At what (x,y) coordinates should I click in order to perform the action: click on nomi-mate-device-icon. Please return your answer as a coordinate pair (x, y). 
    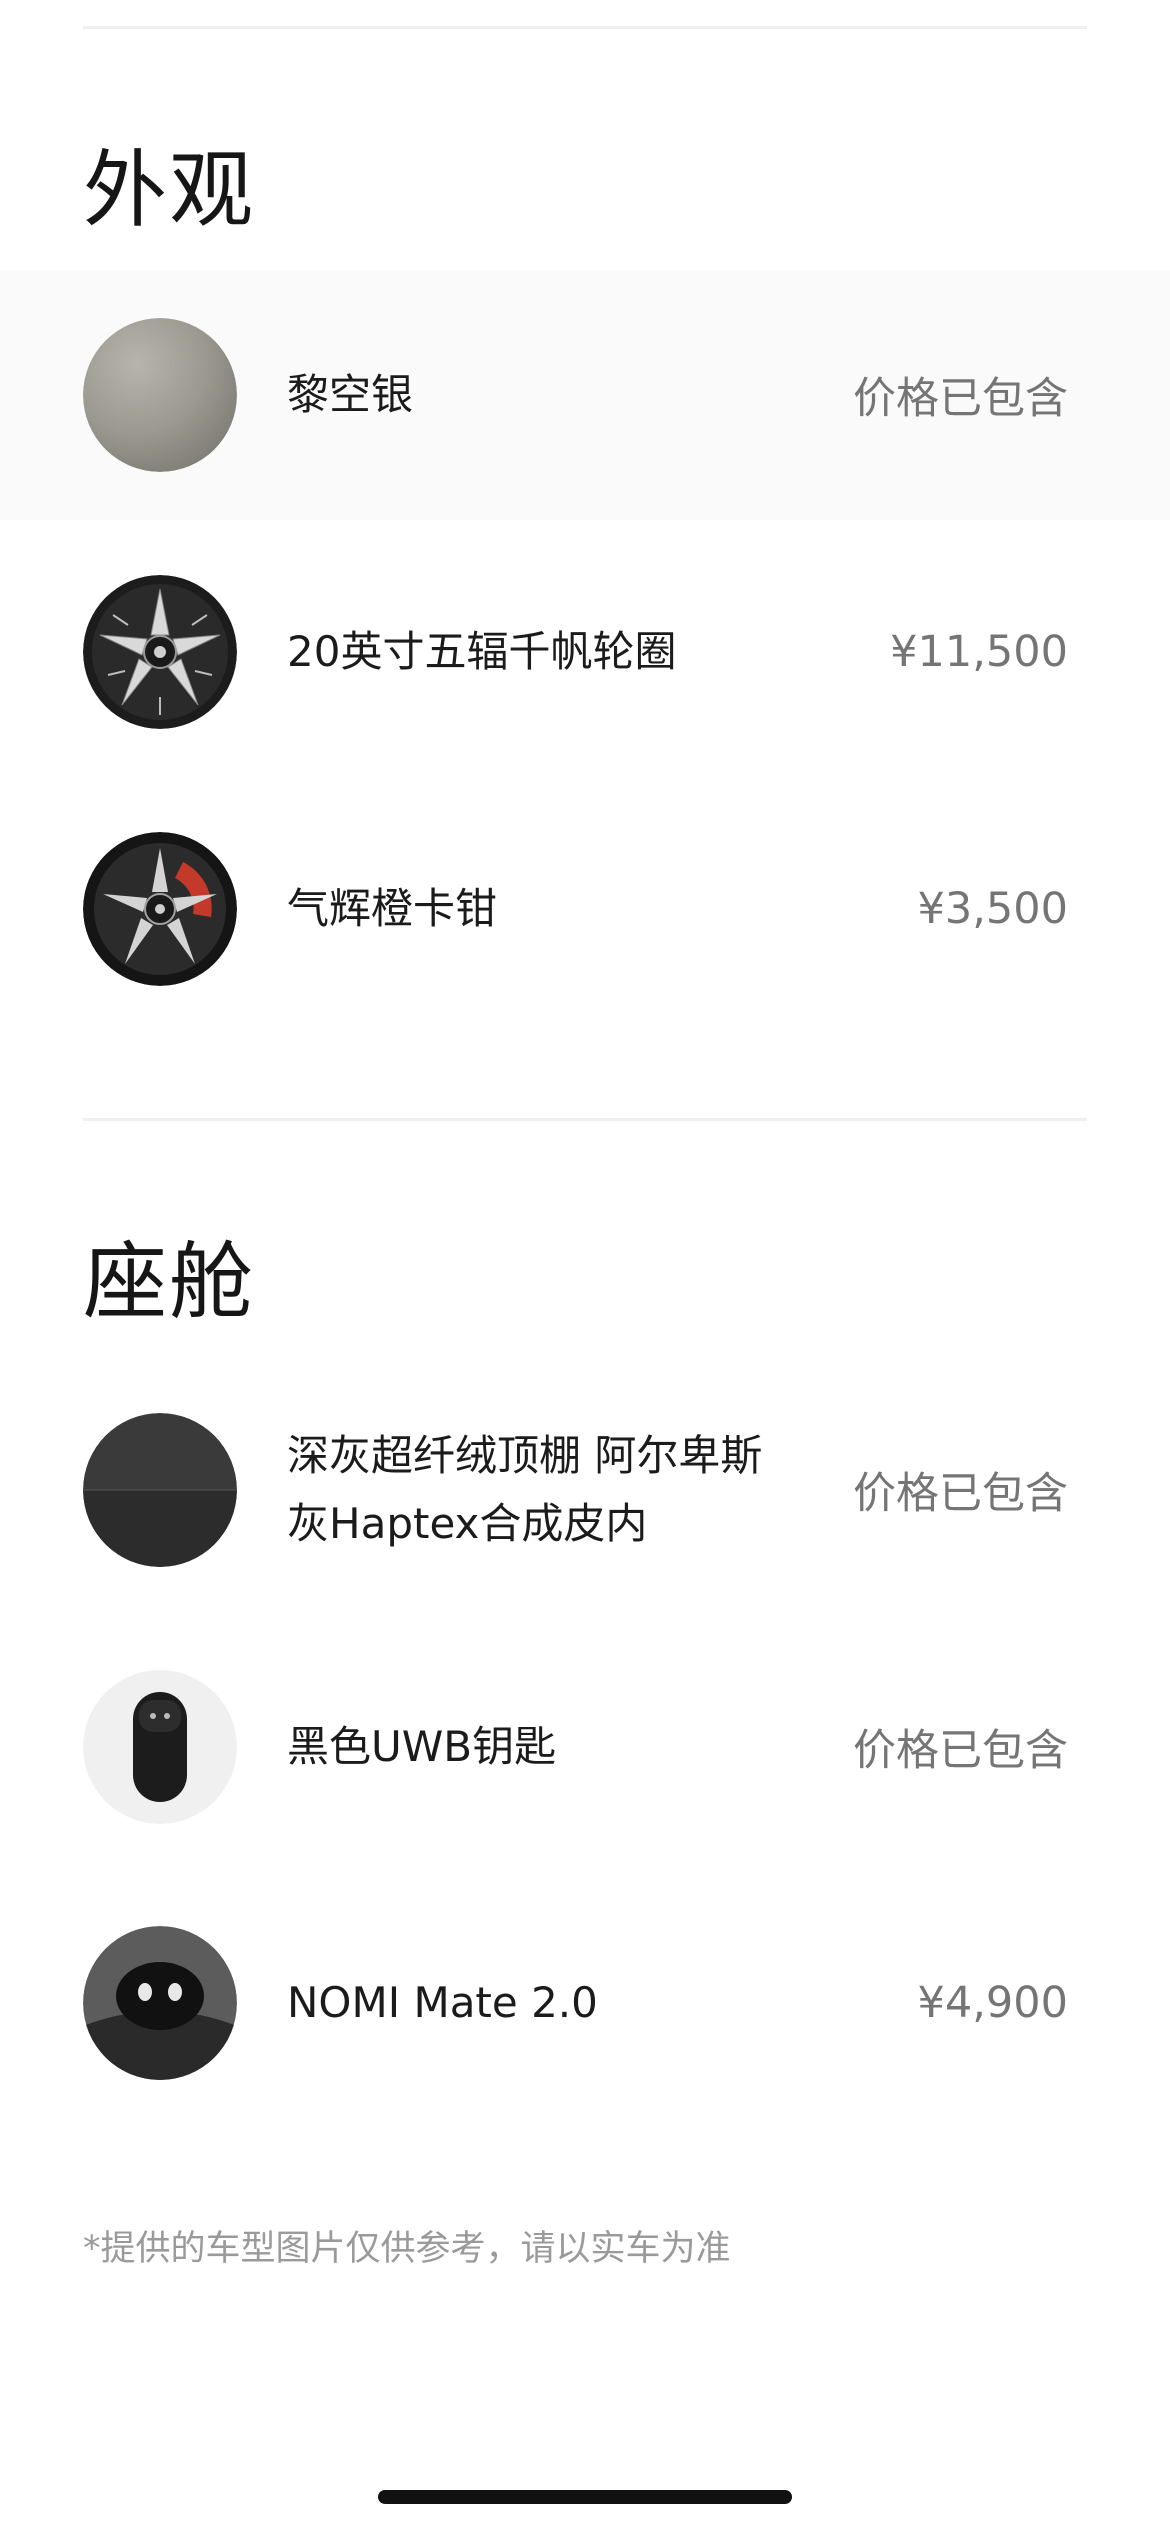
    Looking at the image, I should click on (160, 2003).